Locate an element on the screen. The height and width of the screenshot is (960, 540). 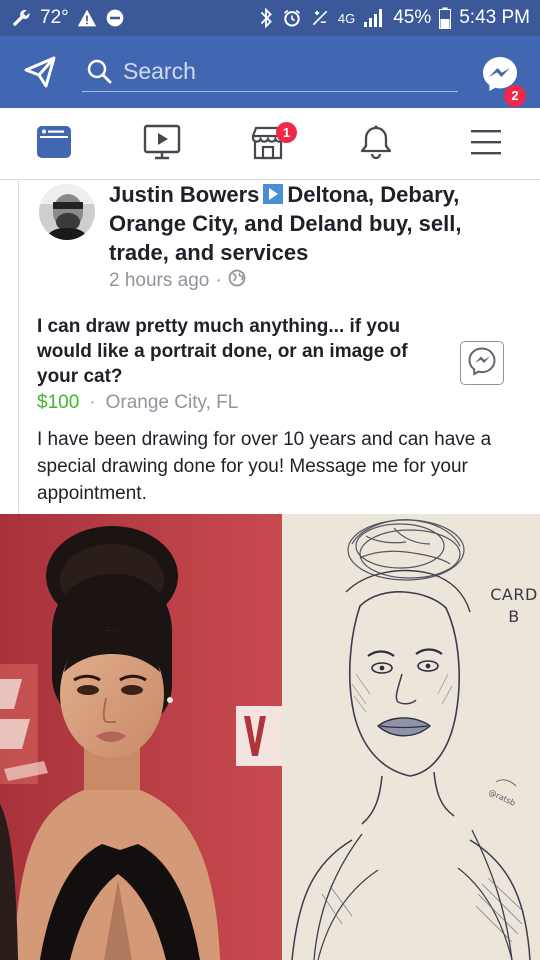
status-bar: 72° 4G 45% 5:43 PM is located at coordinates (270, 18).